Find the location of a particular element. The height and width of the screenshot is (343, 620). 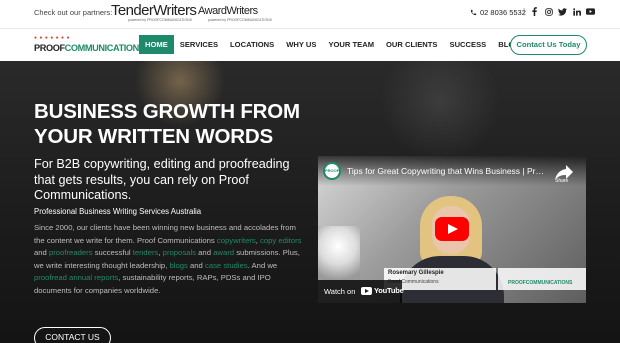

twitter-icon is located at coordinates (562, 11).